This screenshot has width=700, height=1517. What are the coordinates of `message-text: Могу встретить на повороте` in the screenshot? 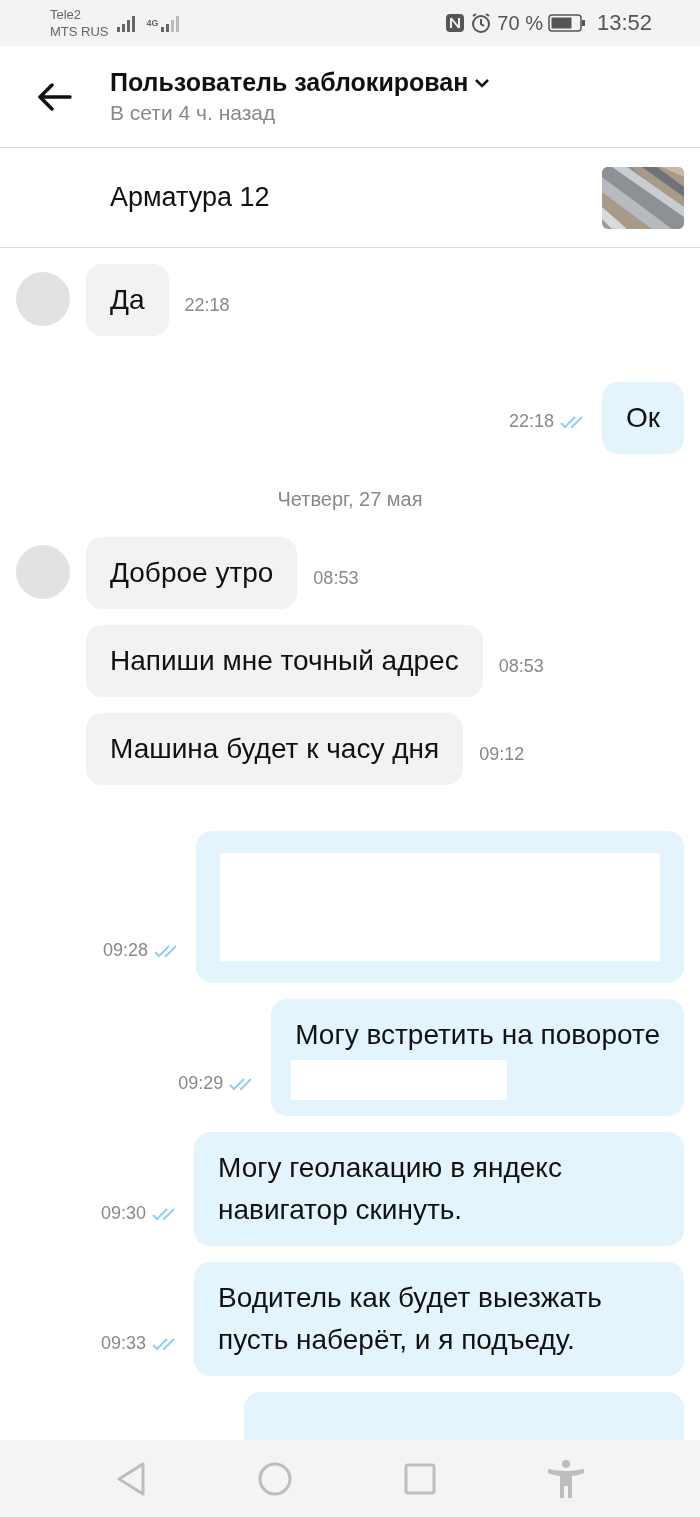 It's located at (477, 1034).